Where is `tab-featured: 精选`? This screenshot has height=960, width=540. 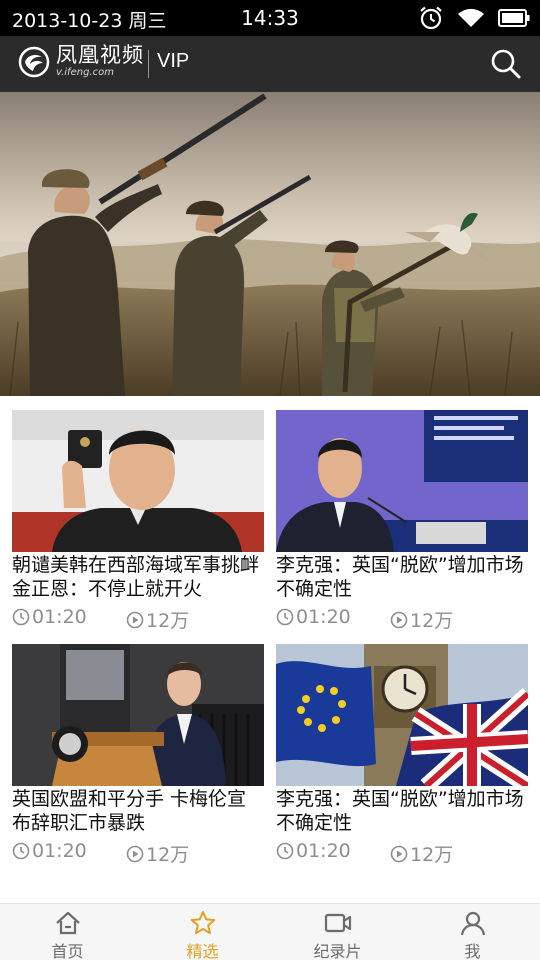 tab-featured: 精选 is located at coordinates (202, 932).